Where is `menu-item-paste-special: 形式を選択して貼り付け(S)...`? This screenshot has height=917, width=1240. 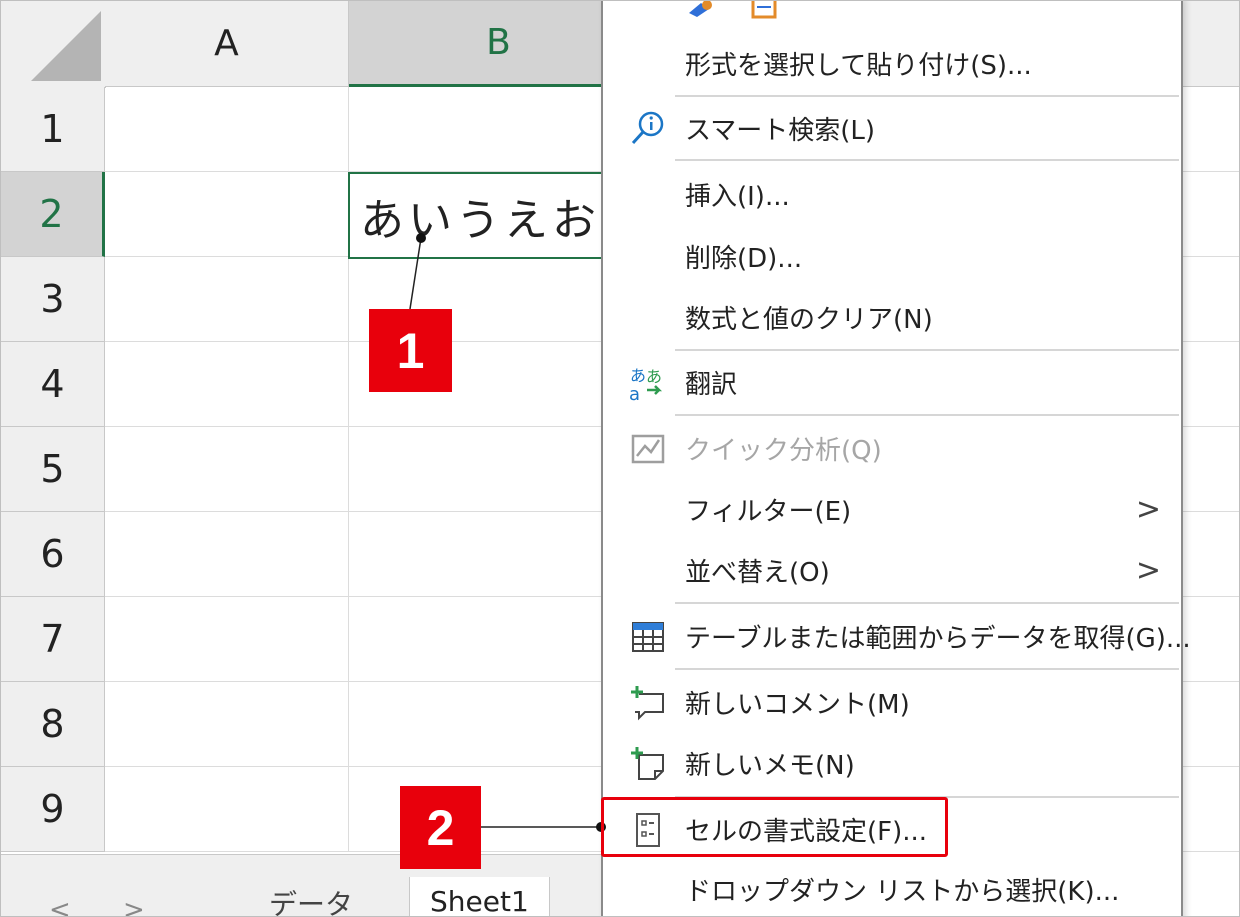 menu-item-paste-special: 形式を選択して貼り付け(S)... is located at coordinates (892, 63).